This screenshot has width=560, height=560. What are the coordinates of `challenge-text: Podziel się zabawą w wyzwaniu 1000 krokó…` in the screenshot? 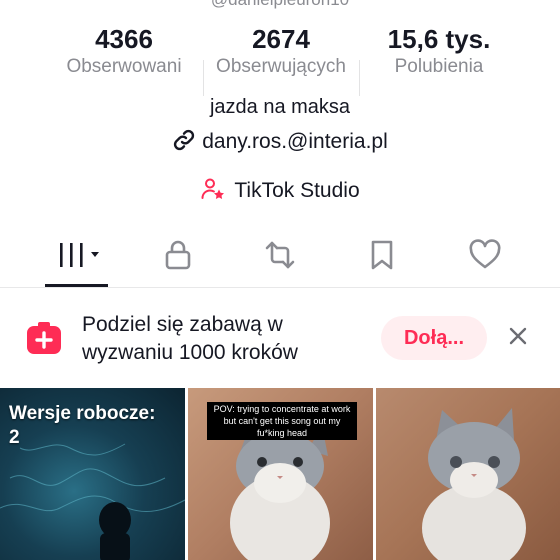 It's located at (190, 338).